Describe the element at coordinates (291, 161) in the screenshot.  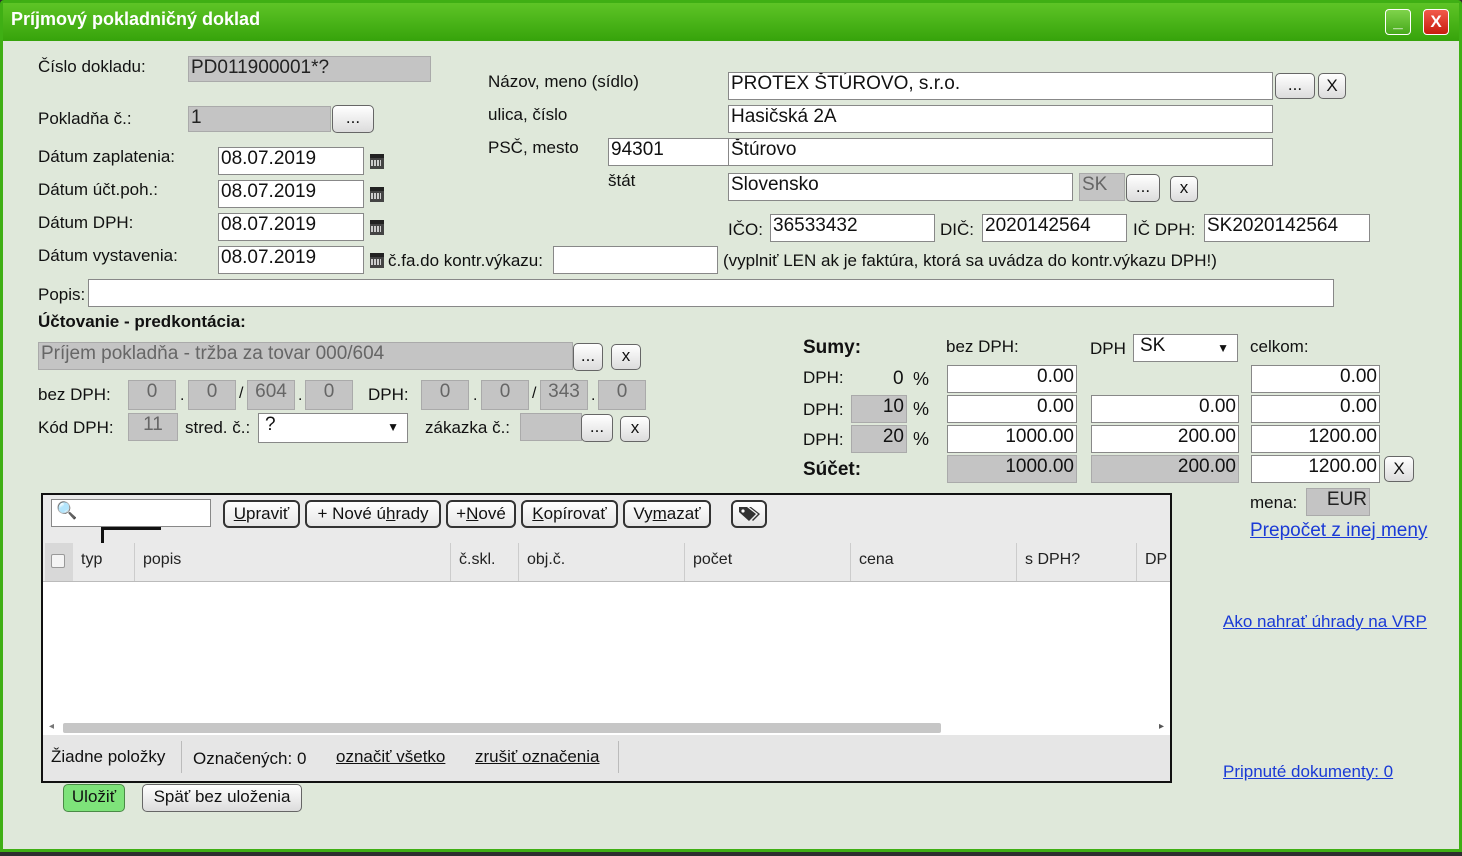
I see `payment-date-input: 08.07.2019` at that location.